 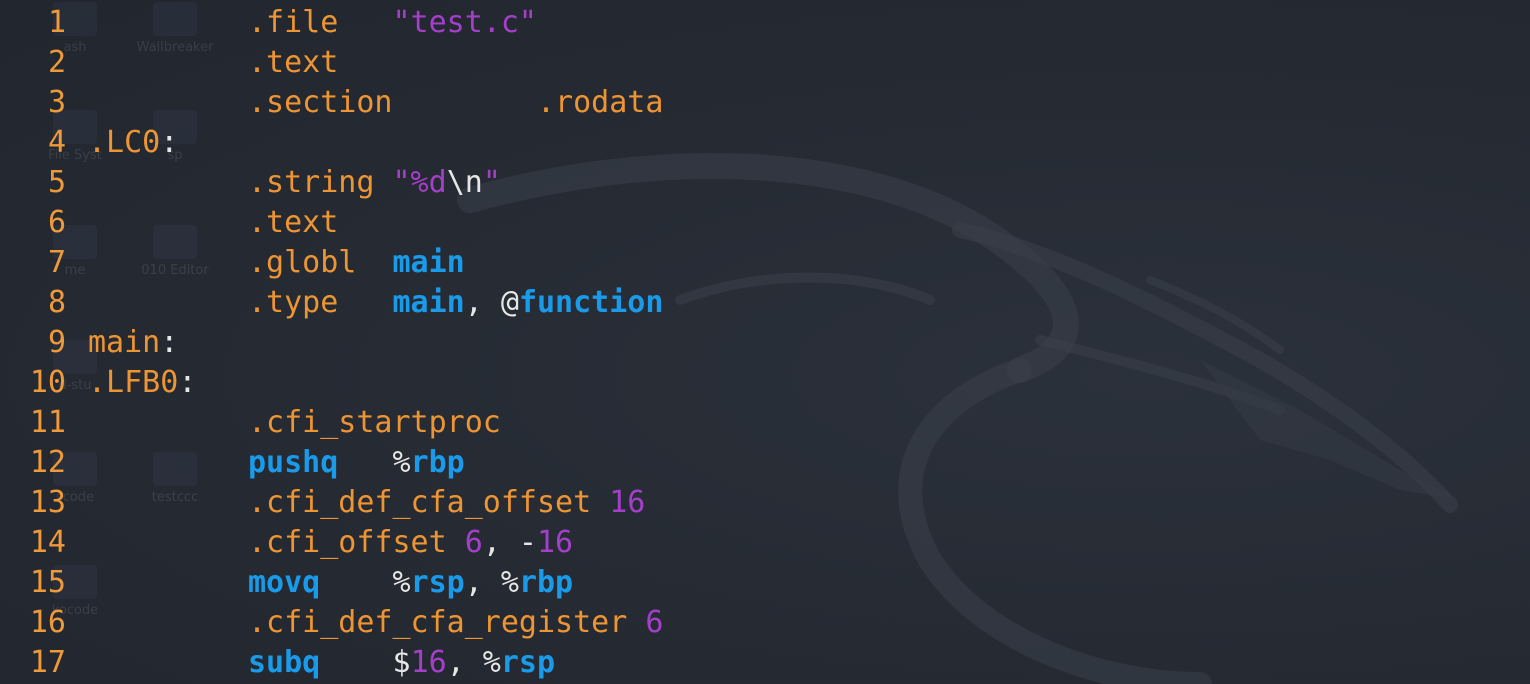 I want to click on code-text: subq $16, %rsp, so click(x=401, y=663).